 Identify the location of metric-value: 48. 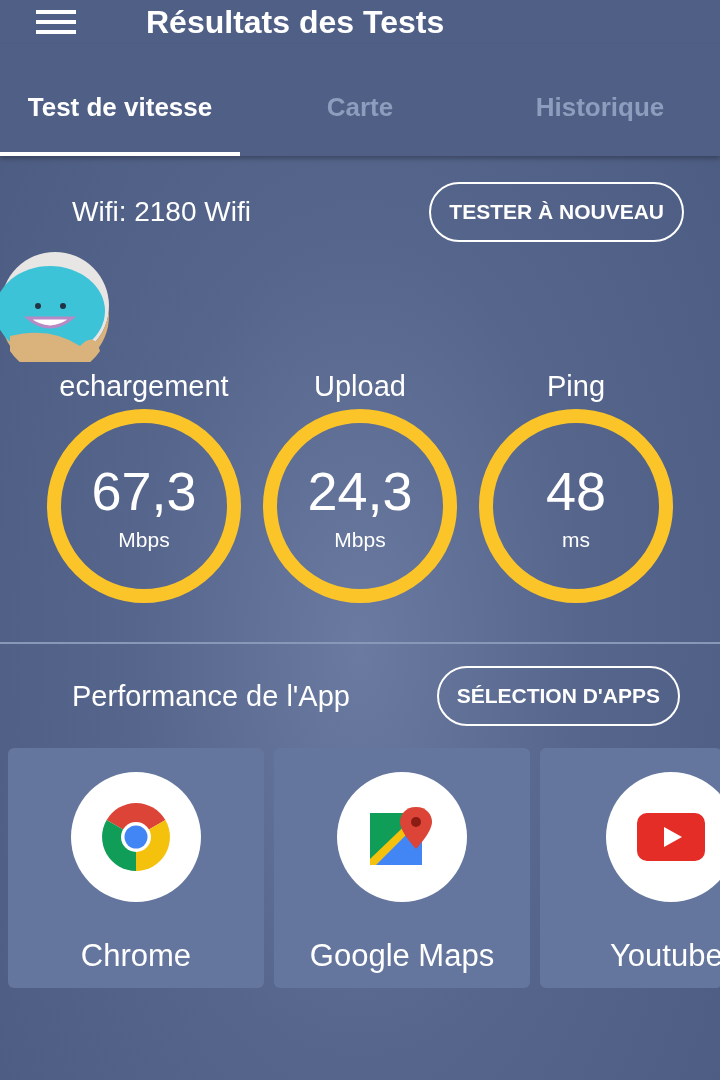
(576, 491).